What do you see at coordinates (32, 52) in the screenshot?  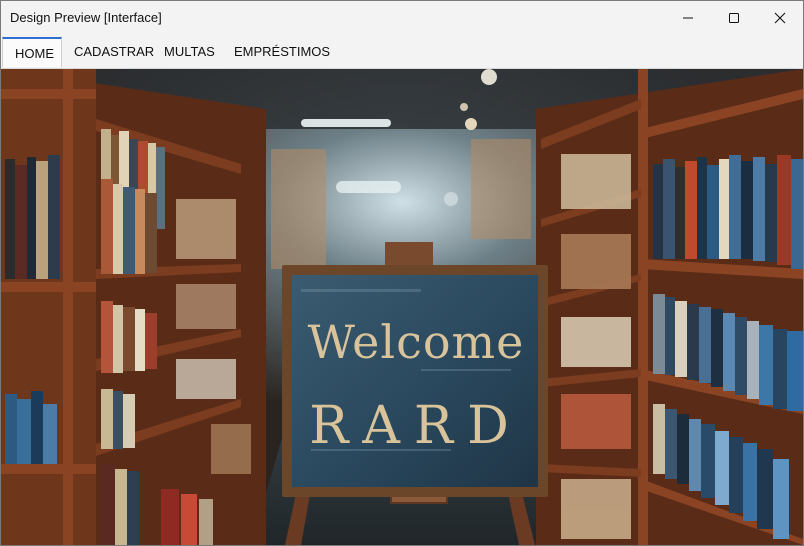 I see `tab-home: HOME` at bounding box center [32, 52].